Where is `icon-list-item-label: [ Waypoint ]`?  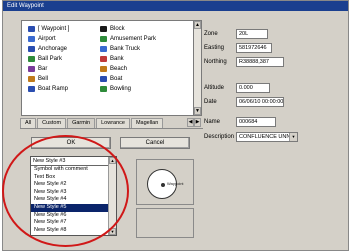
icon-list-item-label: [ Waypoint ] is located at coordinates (54, 29).